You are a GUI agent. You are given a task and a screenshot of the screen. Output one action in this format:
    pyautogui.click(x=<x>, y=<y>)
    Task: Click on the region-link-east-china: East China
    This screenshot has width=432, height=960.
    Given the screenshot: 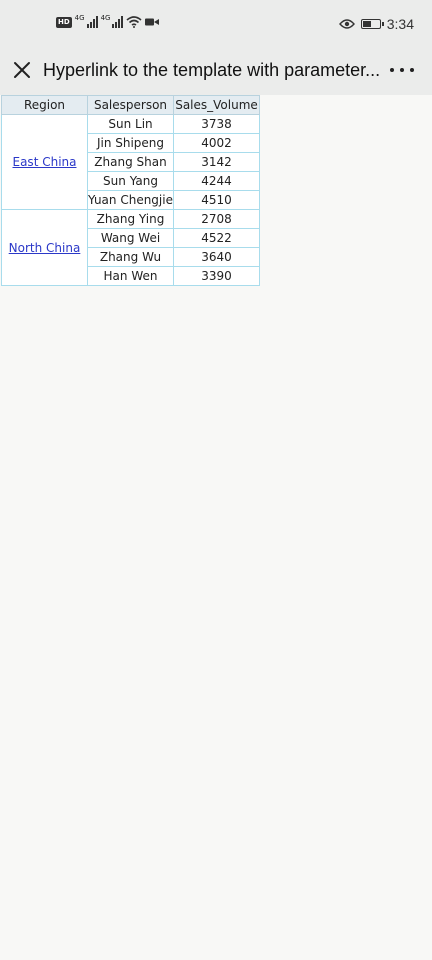 What is the action you would take?
    pyautogui.click(x=45, y=162)
    